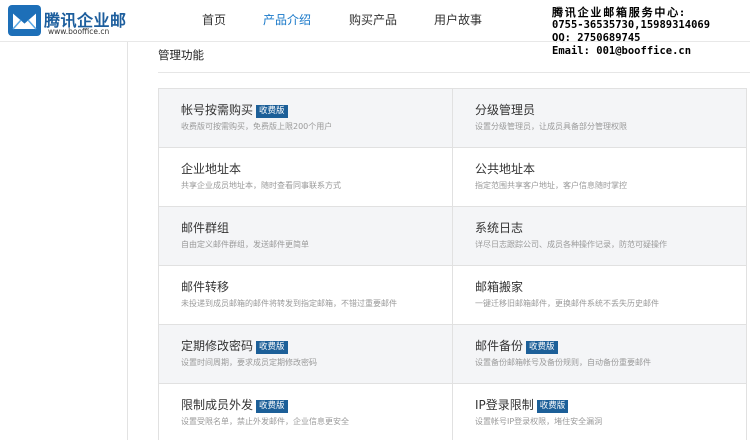 This screenshot has height=440, width=750. What do you see at coordinates (127, 241) in the screenshot?
I see `sidebar-divider` at bounding box center [127, 241].